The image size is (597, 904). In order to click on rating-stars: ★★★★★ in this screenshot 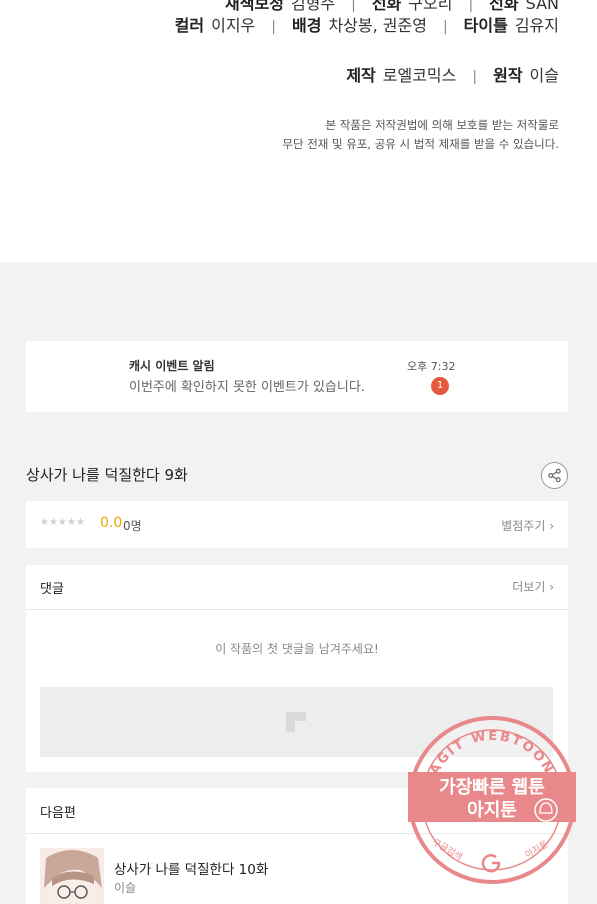, I will do `click(62, 522)`.